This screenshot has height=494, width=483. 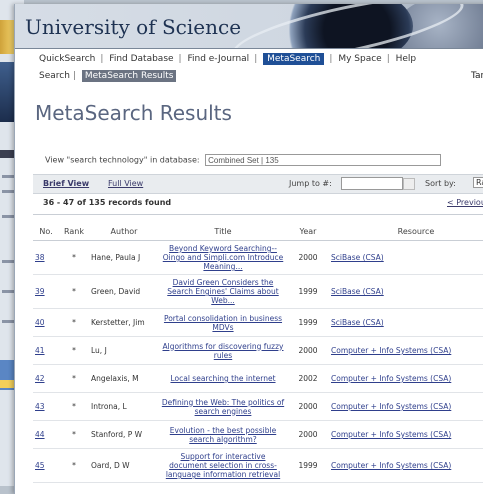 What do you see at coordinates (465, 202) in the screenshot?
I see `previous-link: < Previous` at bounding box center [465, 202].